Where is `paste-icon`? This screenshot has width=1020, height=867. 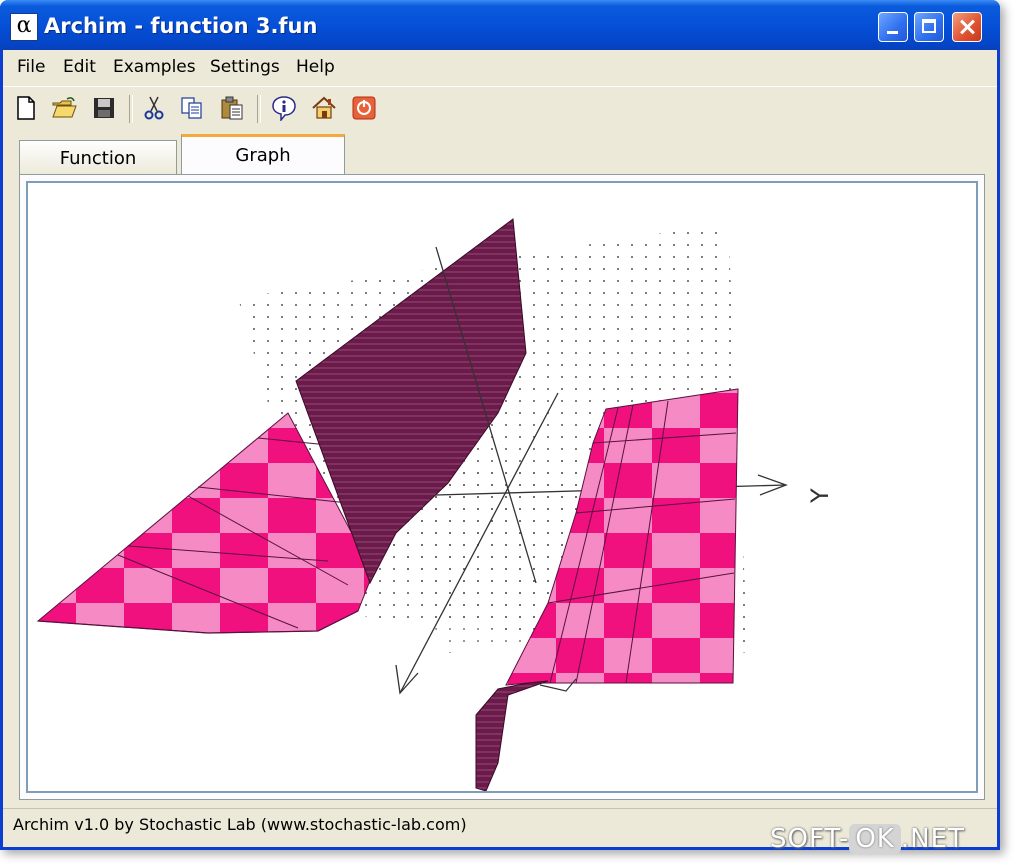
paste-icon is located at coordinates (232, 108).